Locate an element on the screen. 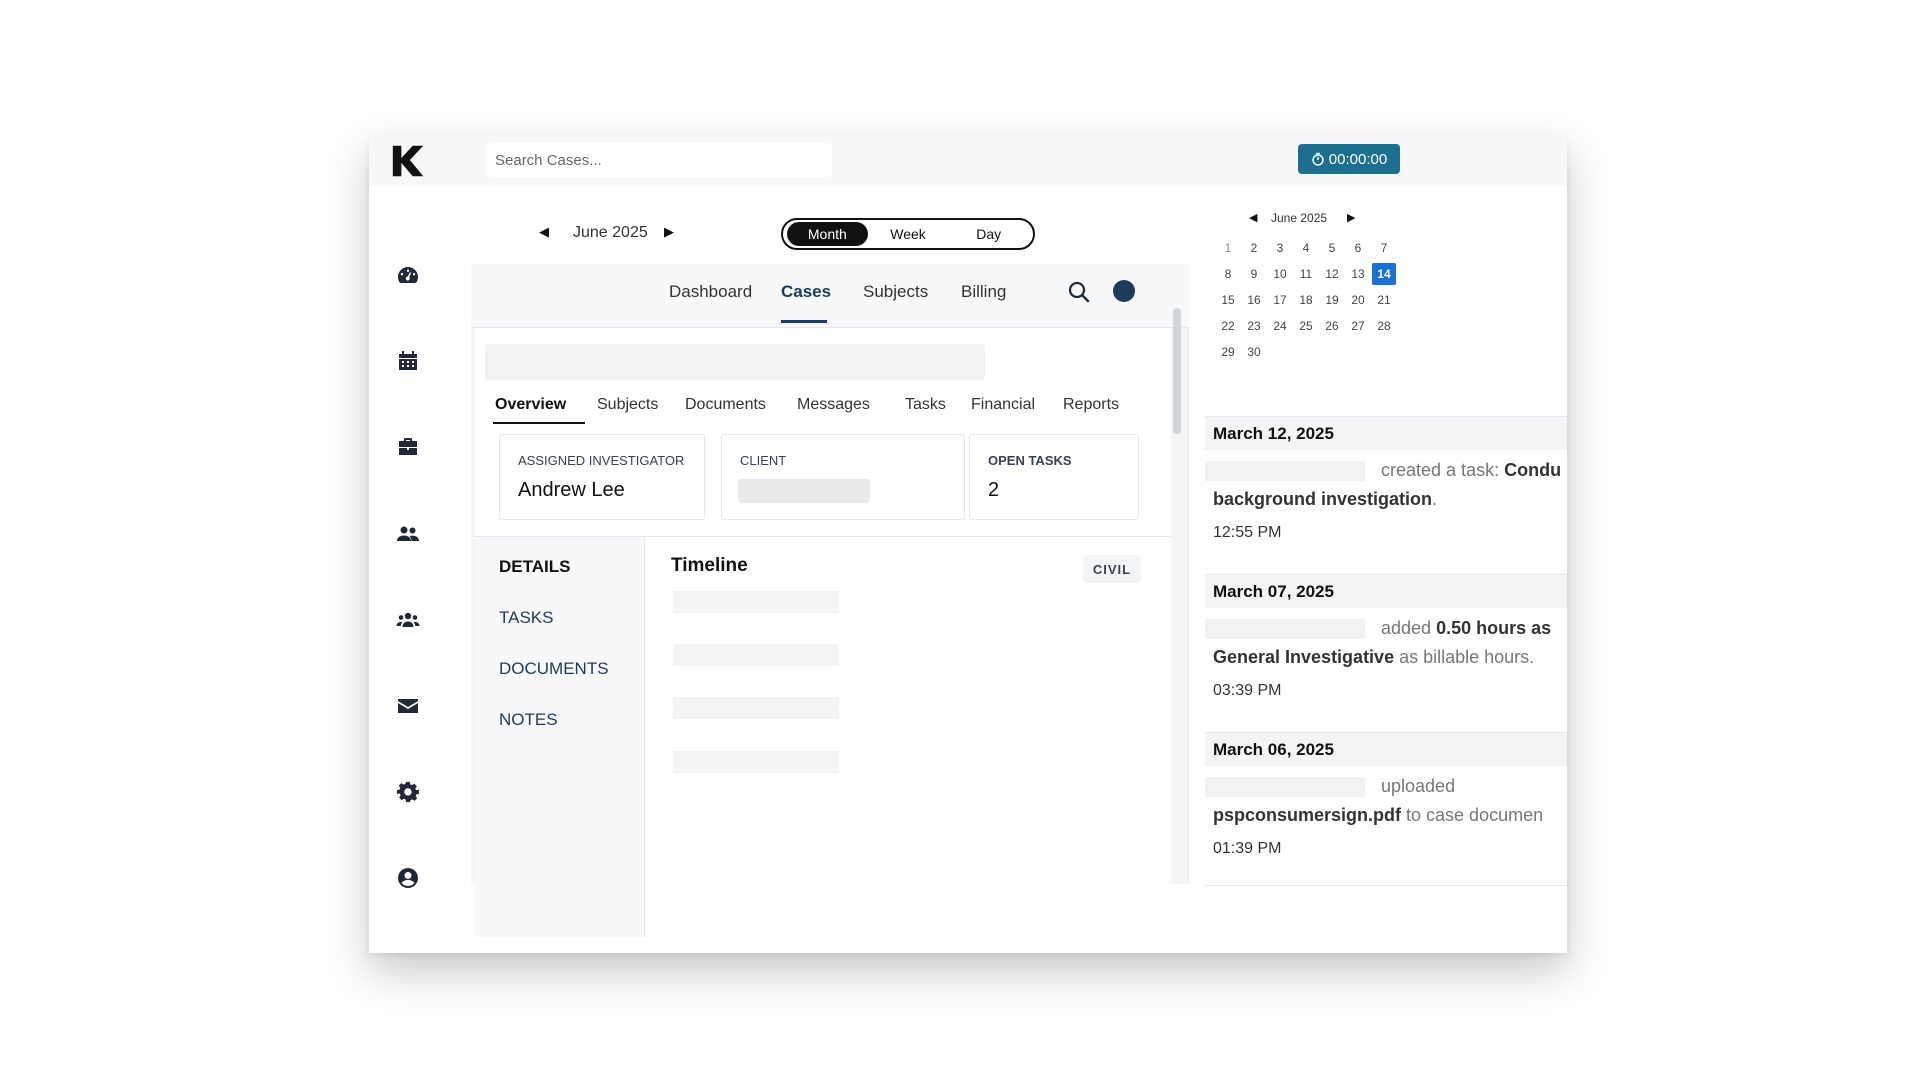 This screenshot has width=1920, height=1080. mini-prev-button: ◀ is located at coordinates (1253, 217).